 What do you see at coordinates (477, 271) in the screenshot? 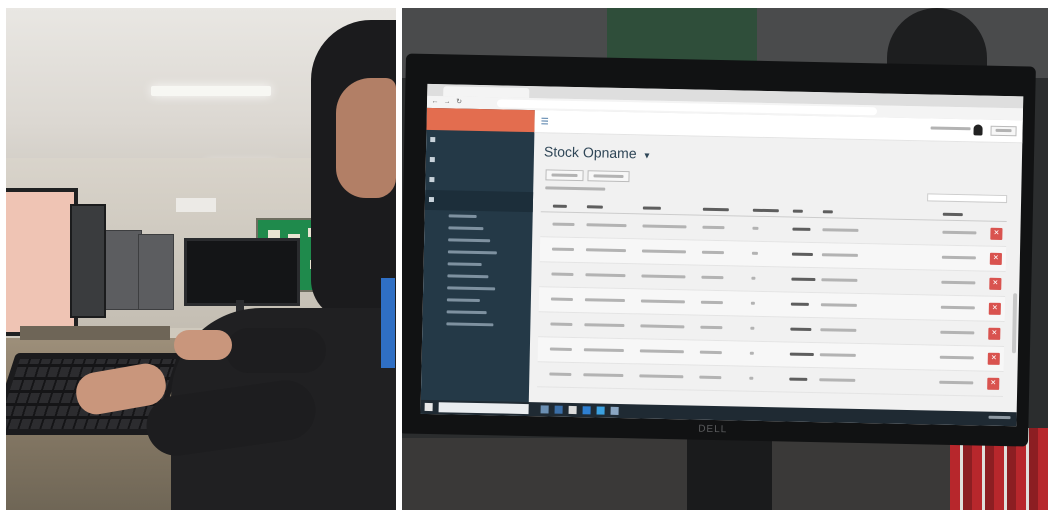
I see `sidebar-submenu` at bounding box center [477, 271].